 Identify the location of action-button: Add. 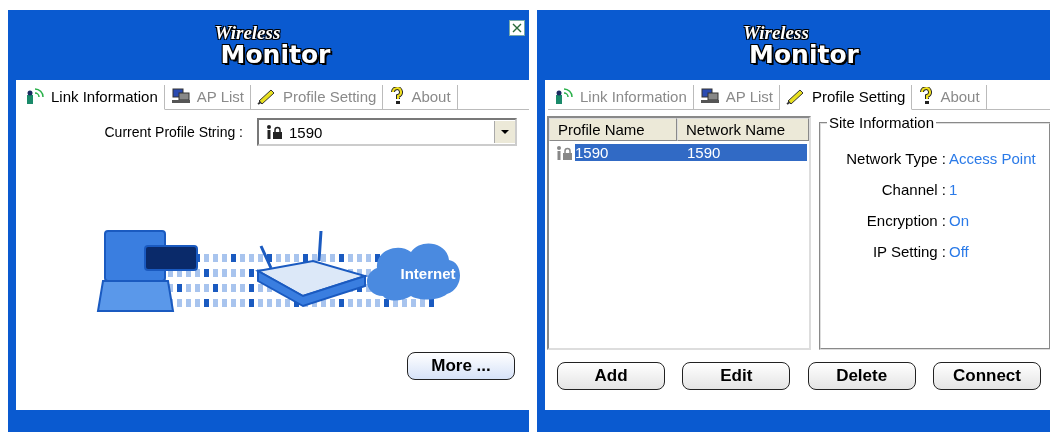
(611, 376).